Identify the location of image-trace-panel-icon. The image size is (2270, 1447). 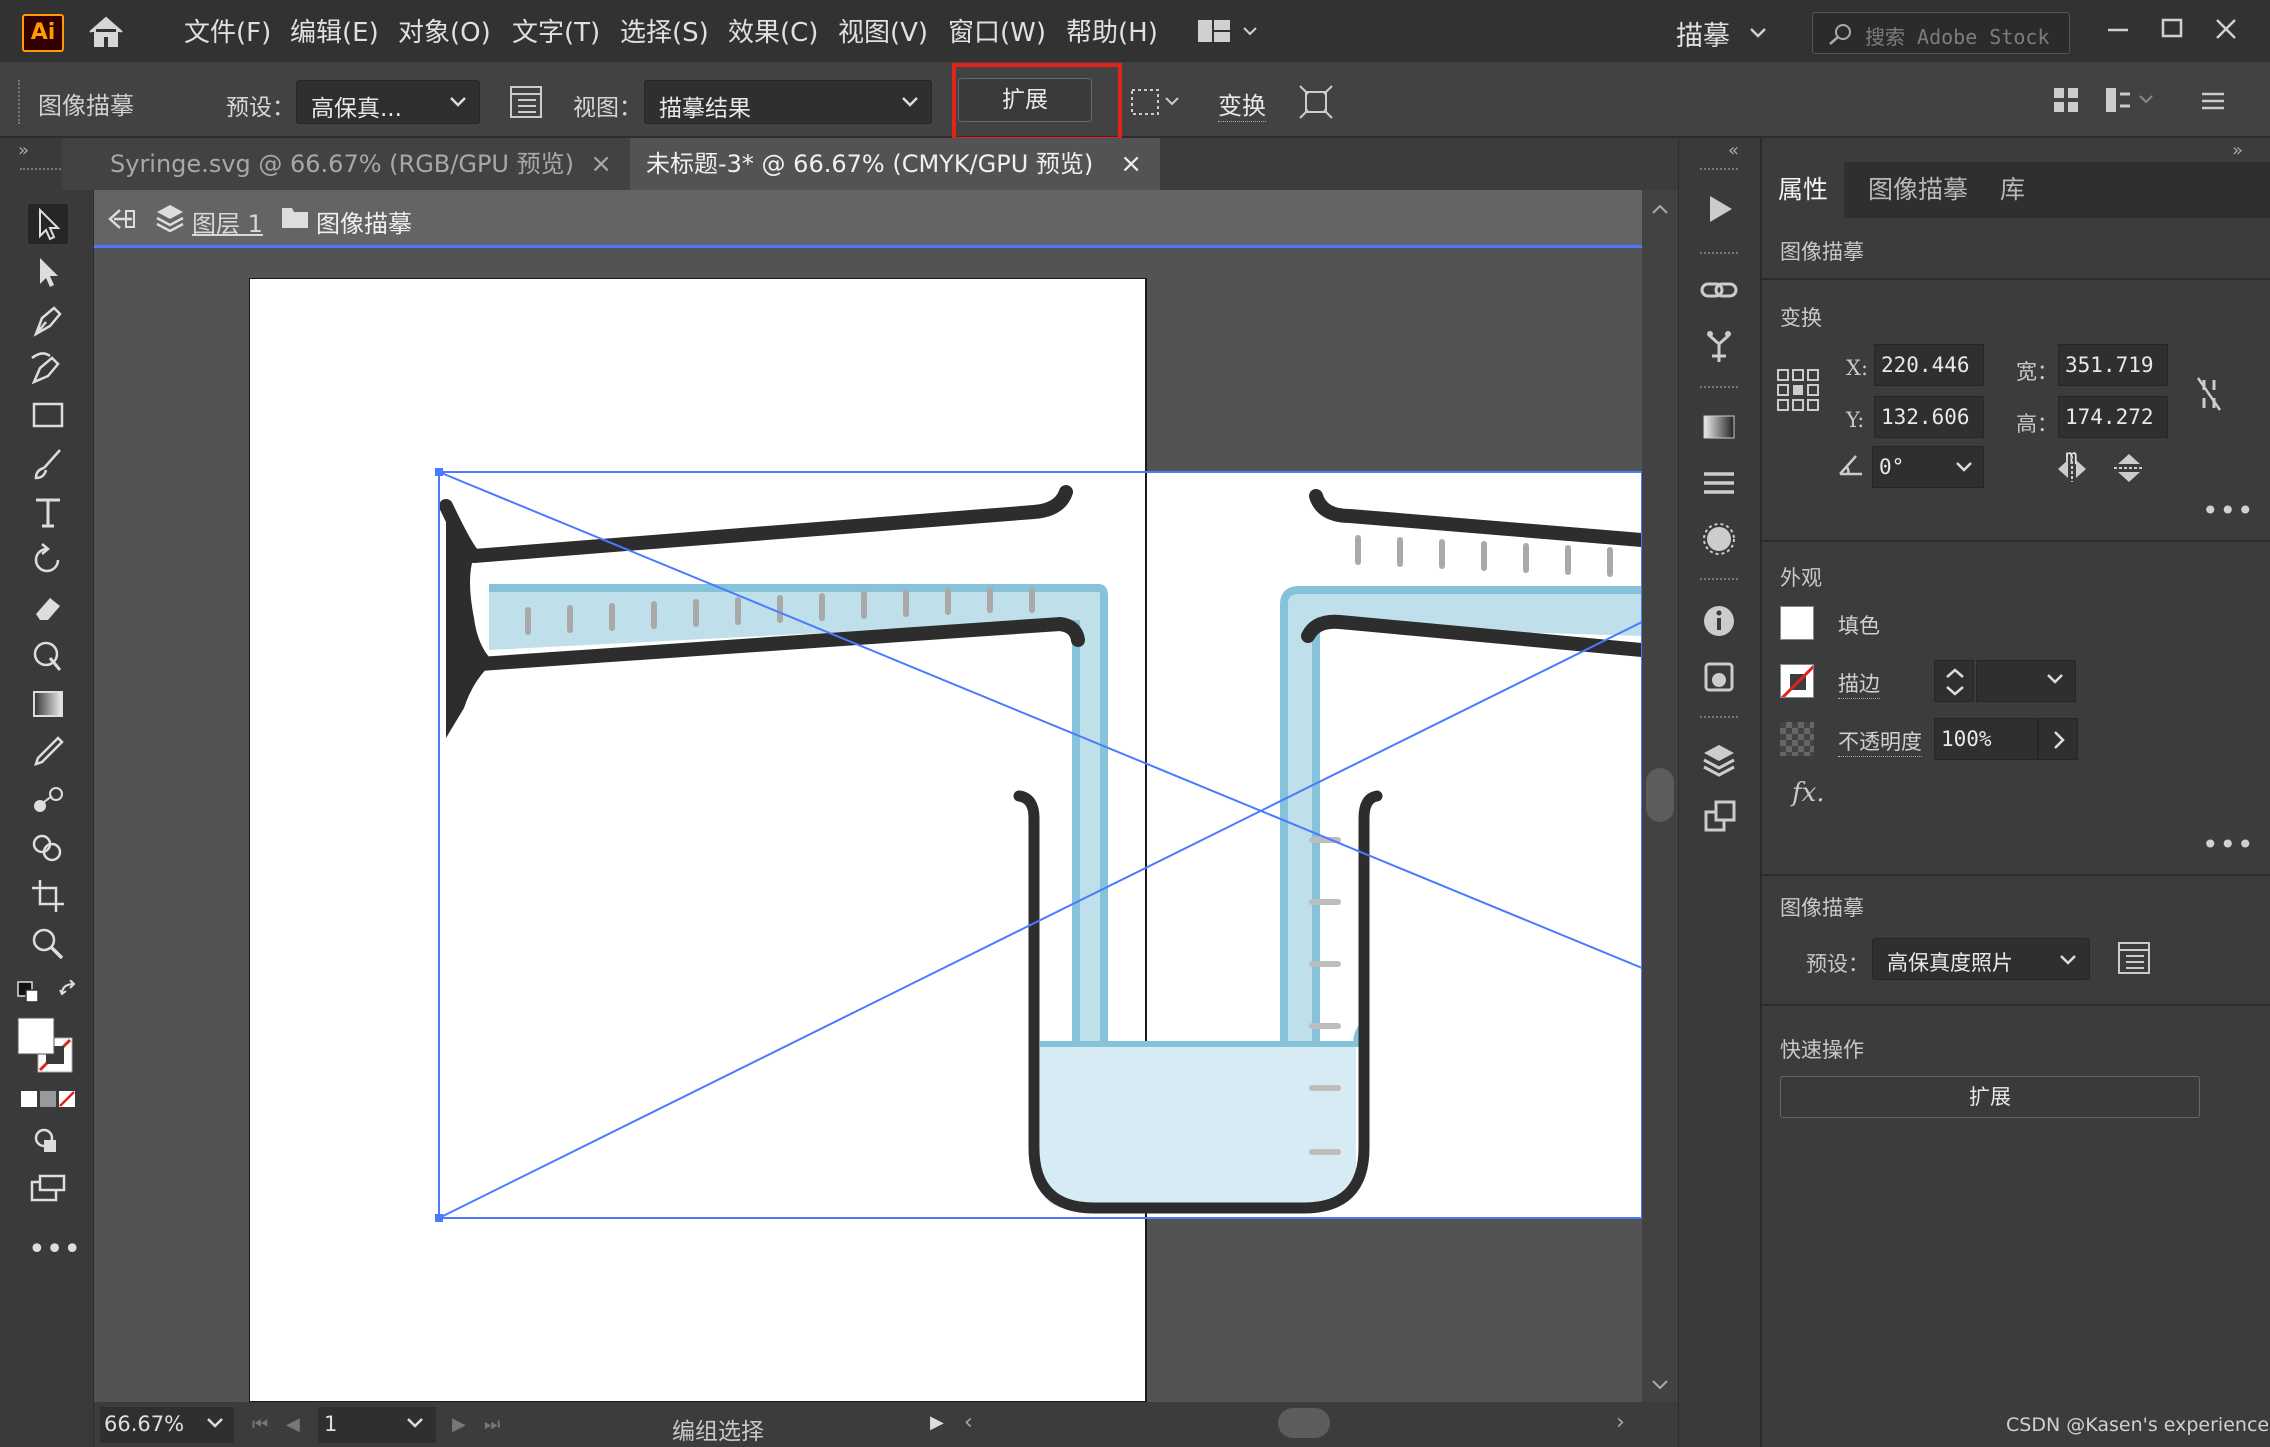
(1719, 677).